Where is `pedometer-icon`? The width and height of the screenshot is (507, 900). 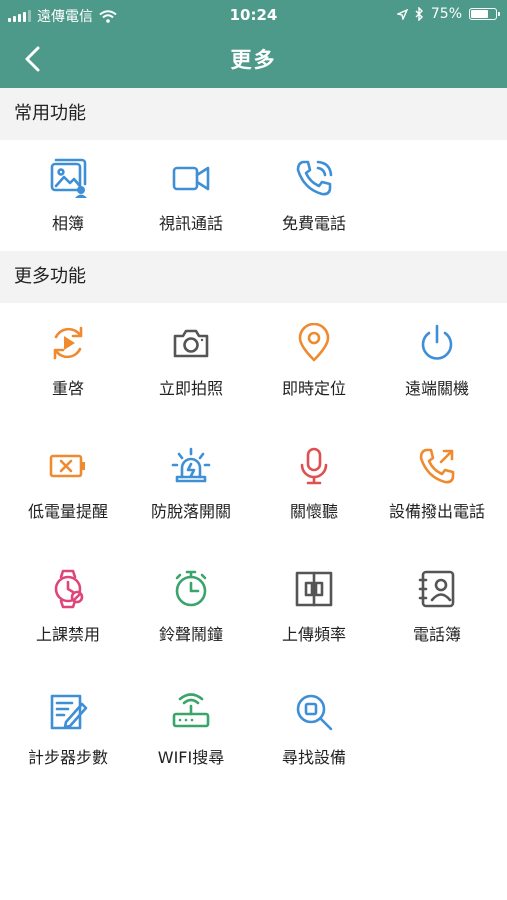 pedometer-icon is located at coordinates (68, 712).